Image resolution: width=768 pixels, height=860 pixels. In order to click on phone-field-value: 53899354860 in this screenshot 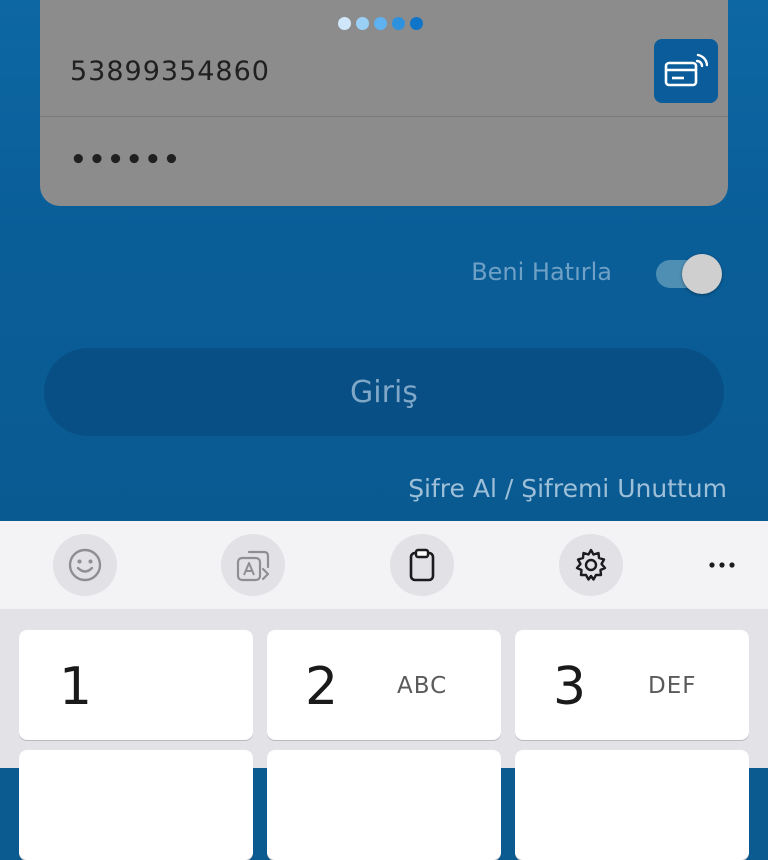, I will do `click(170, 71)`.